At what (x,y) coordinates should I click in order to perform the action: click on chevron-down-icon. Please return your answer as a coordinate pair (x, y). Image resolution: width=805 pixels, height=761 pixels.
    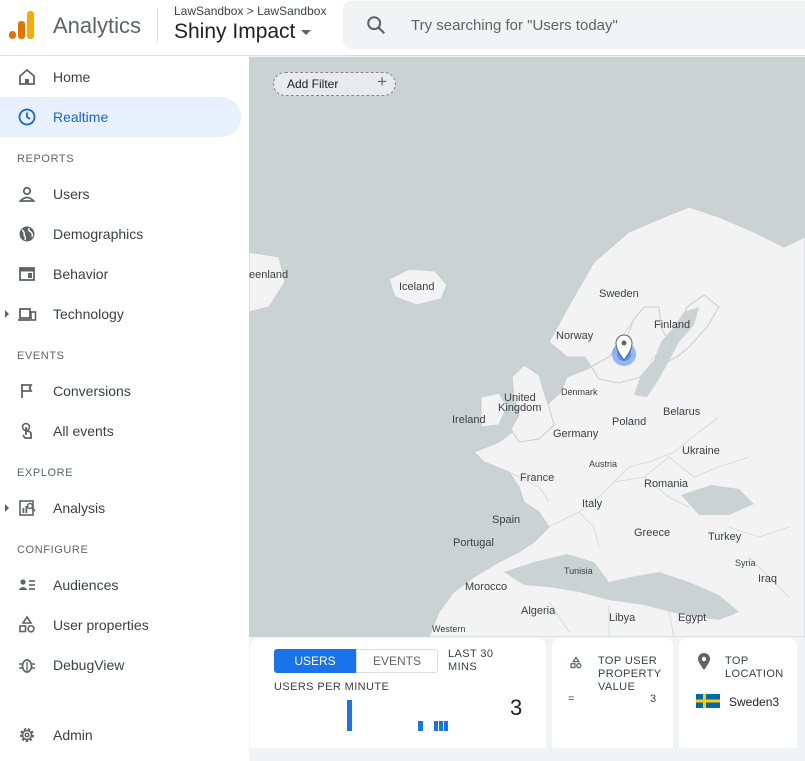
    Looking at the image, I should click on (306, 32).